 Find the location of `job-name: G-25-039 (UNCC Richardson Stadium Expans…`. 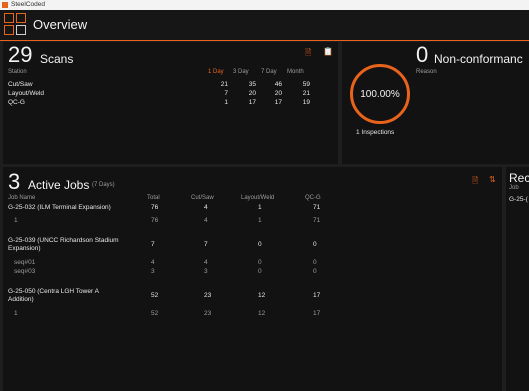

job-name: G-25-039 (UNCC Richardson Stadium Expans… is located at coordinates (63, 244).